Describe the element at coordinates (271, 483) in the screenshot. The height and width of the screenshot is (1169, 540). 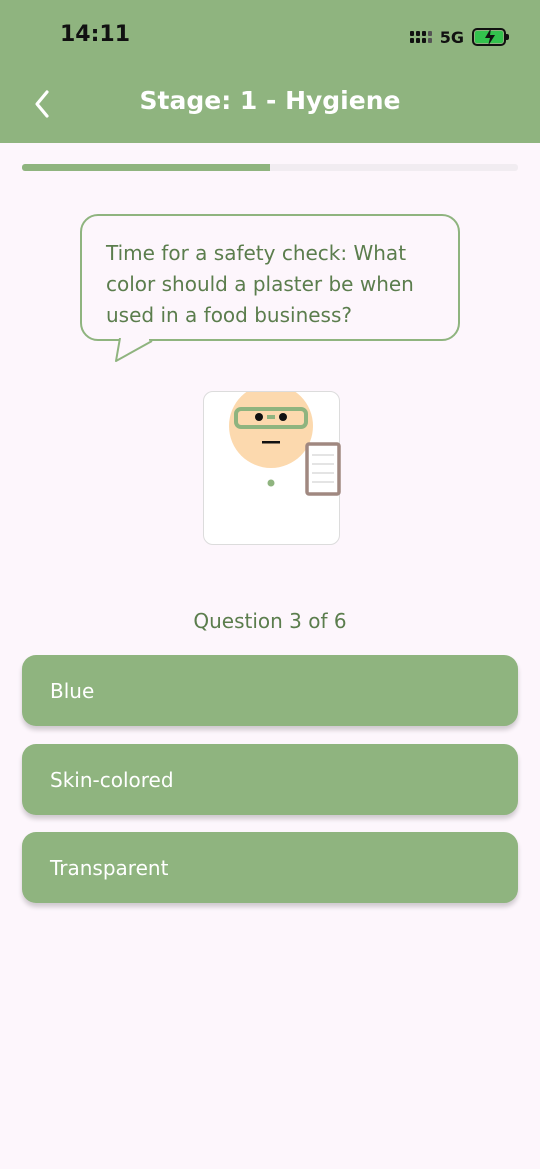
I see `button-dot` at that location.